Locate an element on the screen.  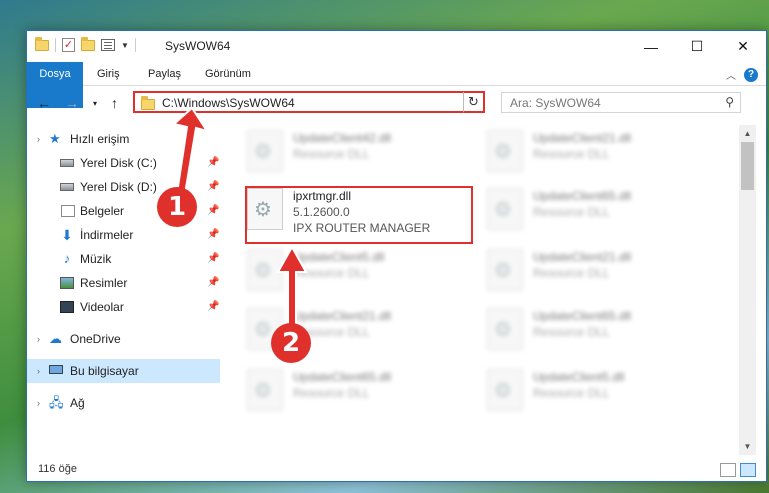
step-badge-2: 2 is located at coordinates (291, 343).